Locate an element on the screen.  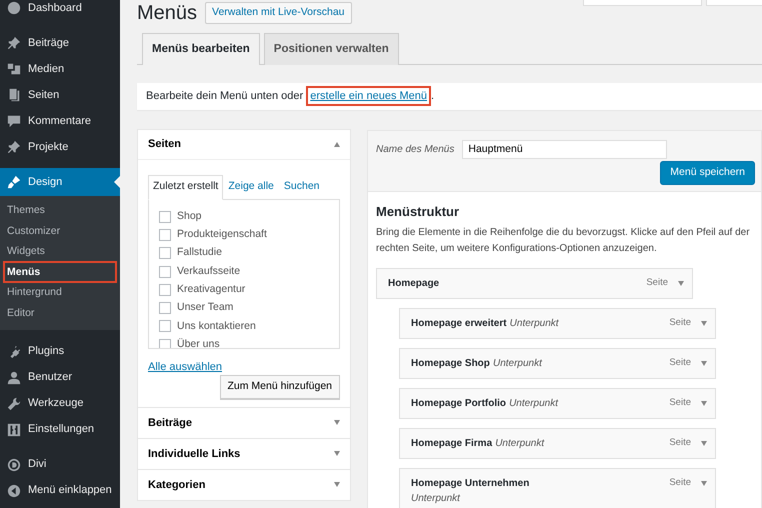
item-title: Homepage Firma is located at coordinates (451, 444).